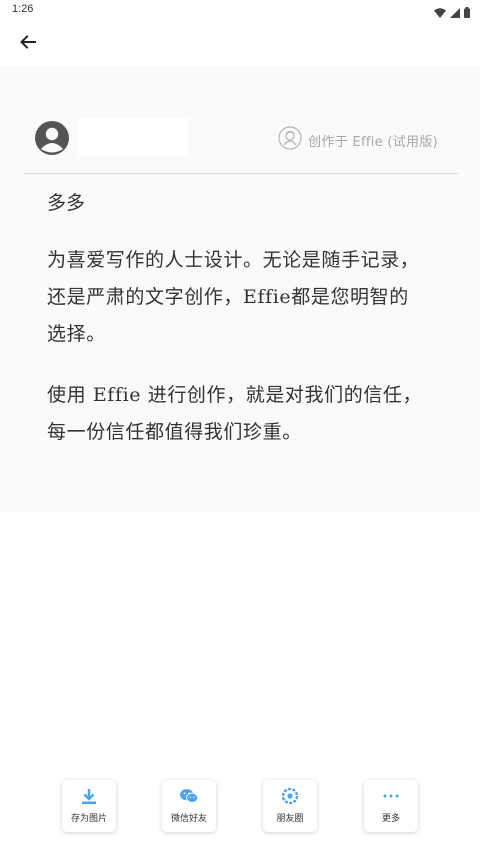  Describe the element at coordinates (240, 10) in the screenshot. I see `status-bar: 1:26` at that location.